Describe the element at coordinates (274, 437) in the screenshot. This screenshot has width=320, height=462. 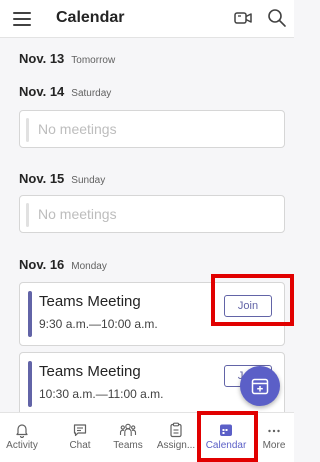
I see `nav-more: More` at that location.